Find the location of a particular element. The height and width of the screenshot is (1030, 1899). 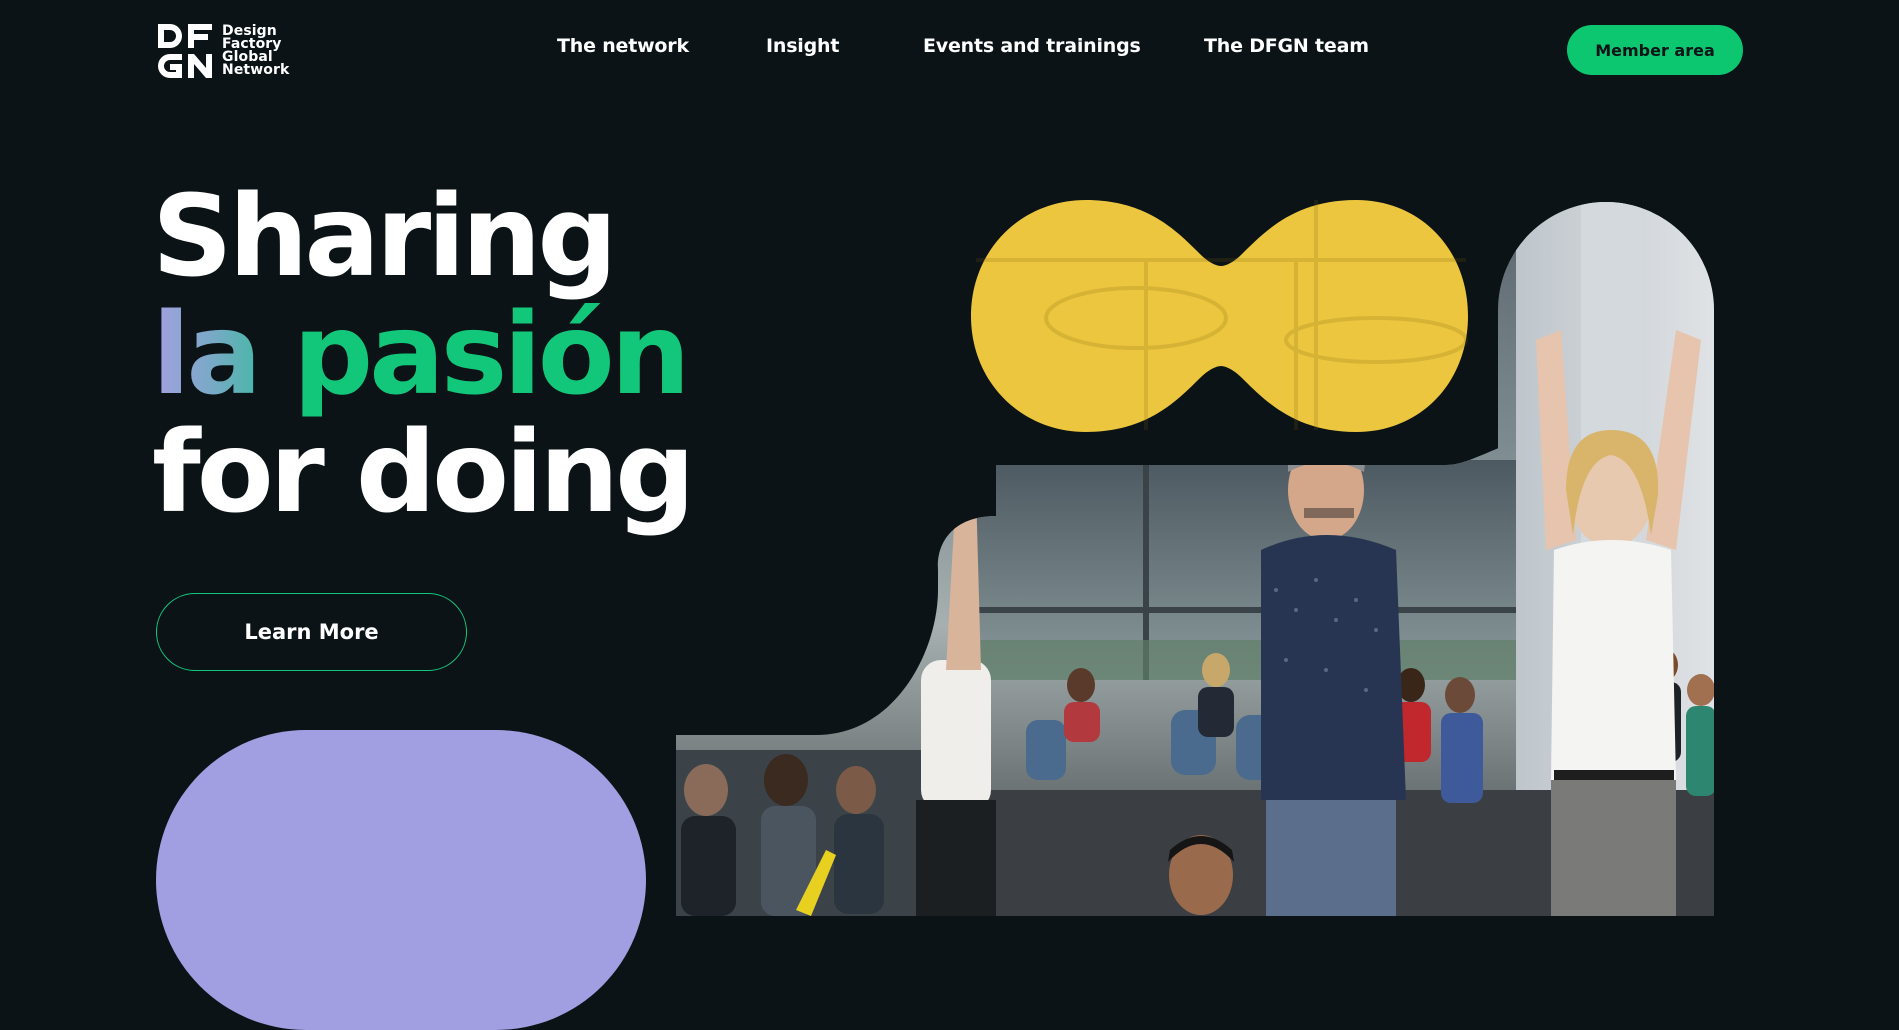

learn-more-button: Learn More is located at coordinates (311, 632).